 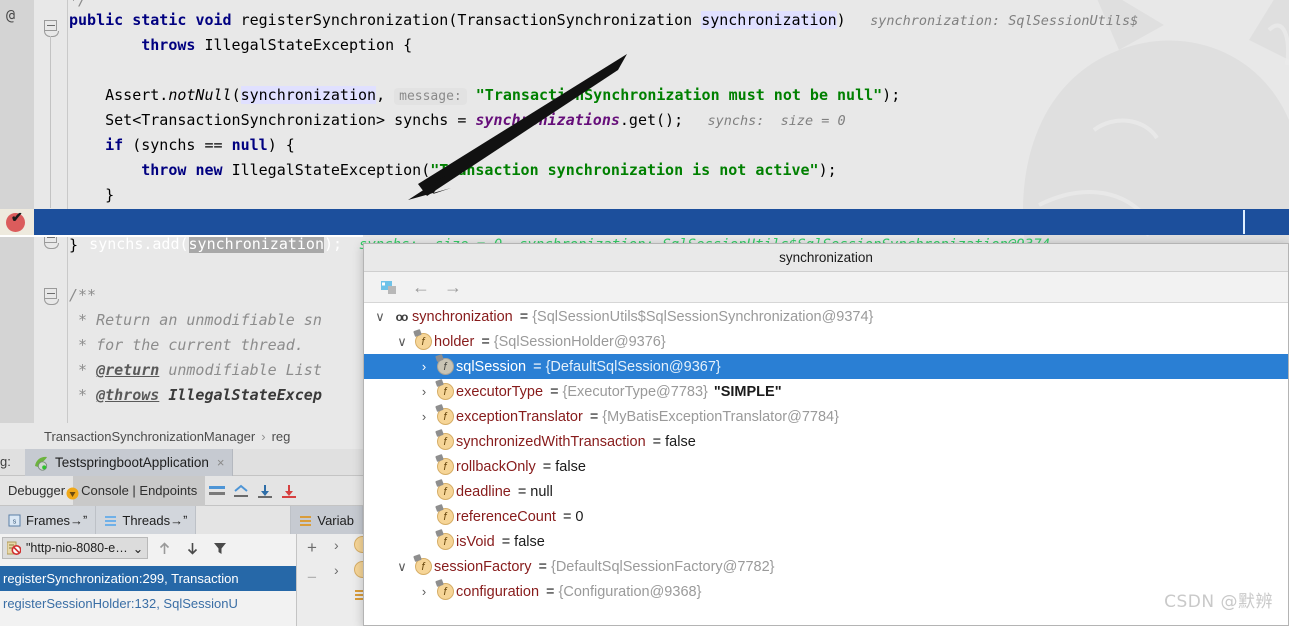 I want to click on run-config-name: TestspringbootApplication, so click(x=132, y=462).